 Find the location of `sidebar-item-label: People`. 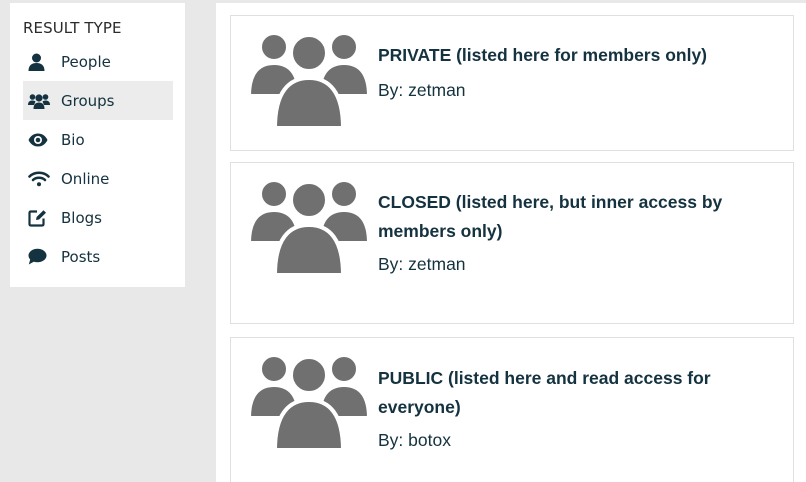

sidebar-item-label: People is located at coordinates (86, 61).